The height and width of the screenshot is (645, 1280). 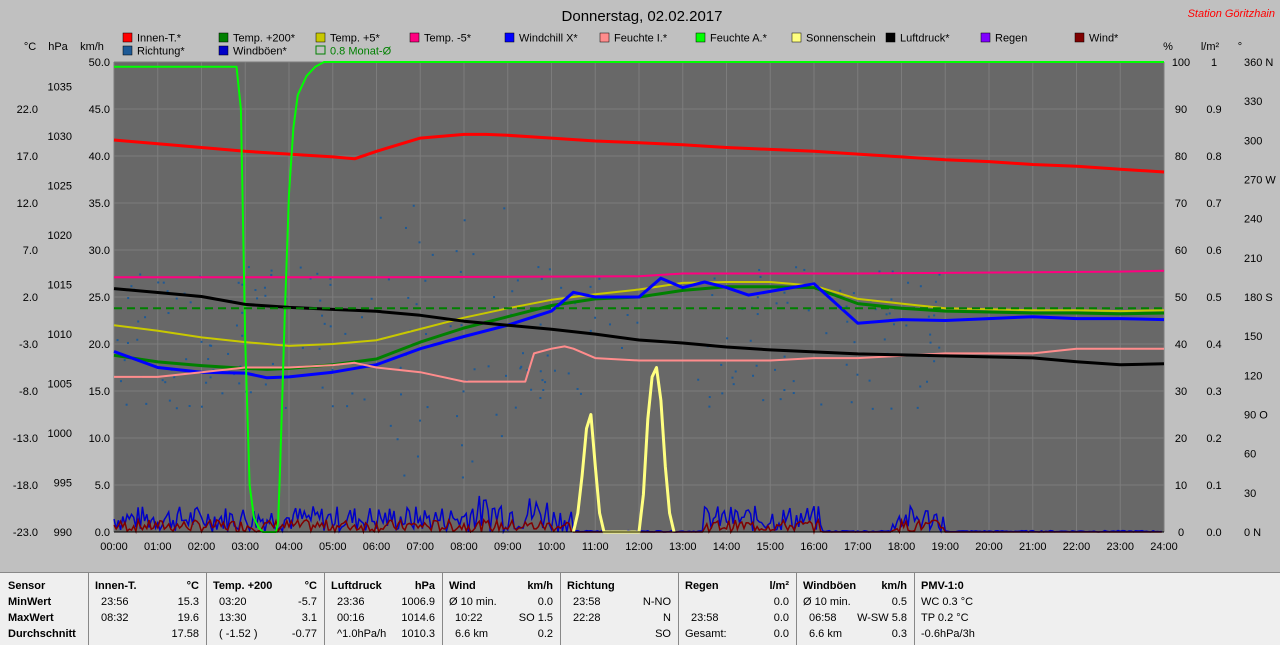 I want to click on stats-header-sensor: Sensor, so click(x=27, y=586).